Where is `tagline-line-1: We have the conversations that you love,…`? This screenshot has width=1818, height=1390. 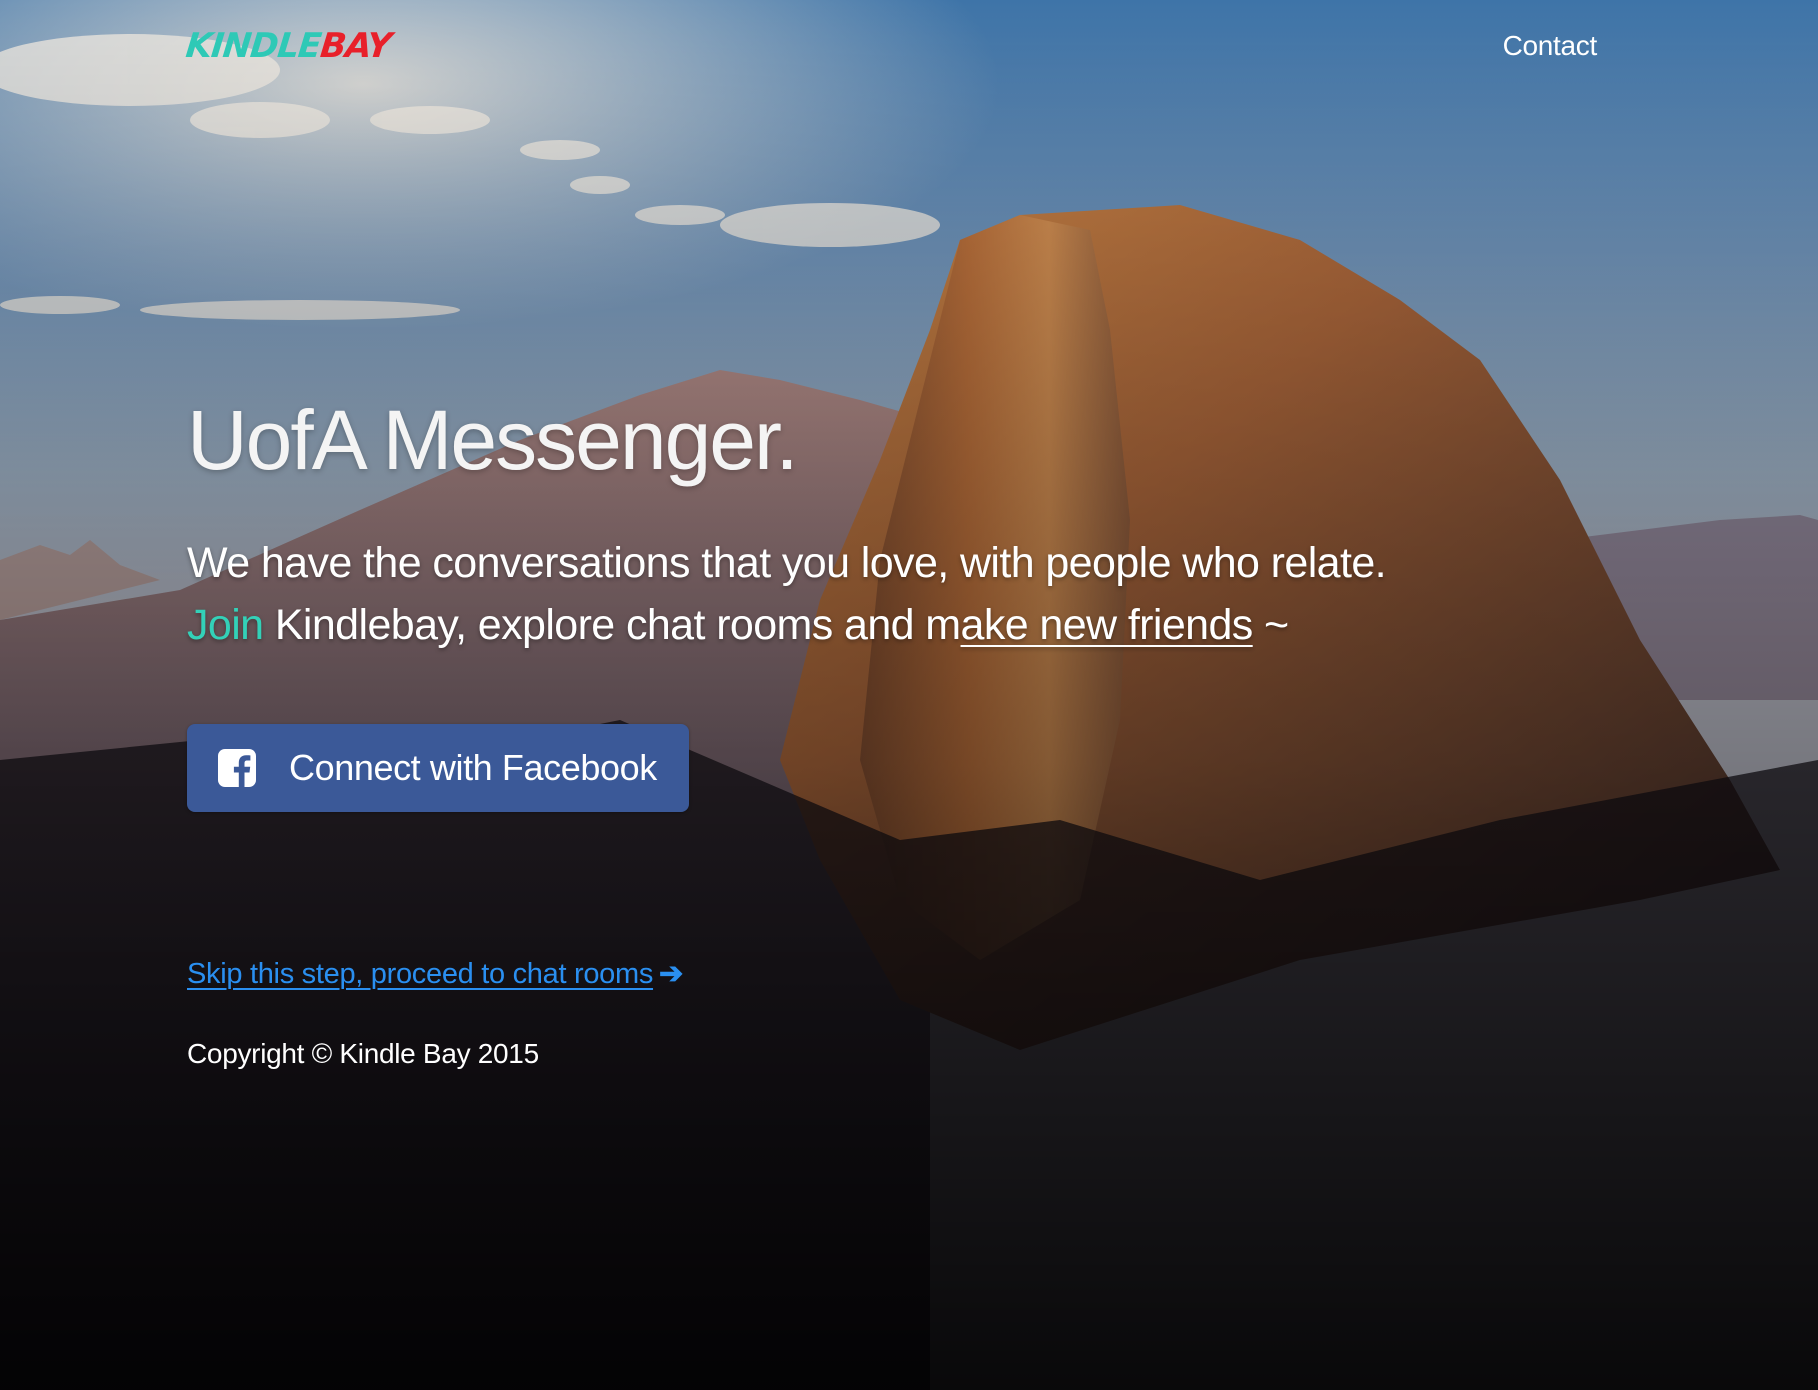
tagline-line-1: We have the conversations that you love,… is located at coordinates (787, 563).